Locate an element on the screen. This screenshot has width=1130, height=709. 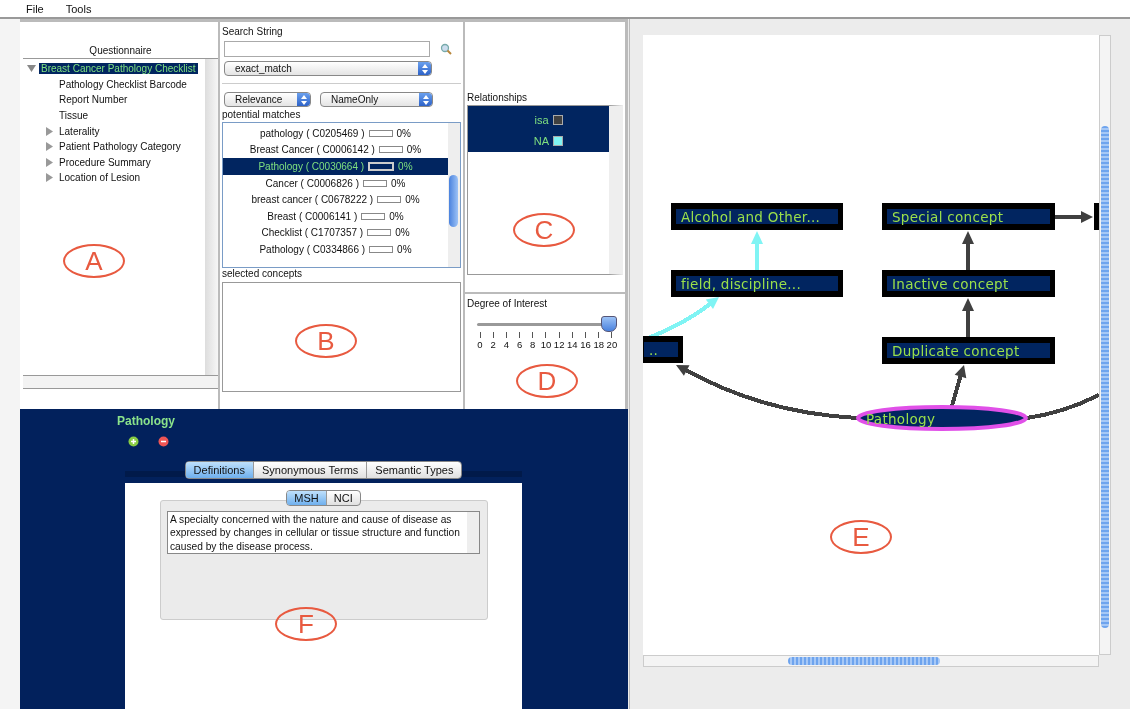
tree-item: Procedure Summary is located at coordinates (105, 162).